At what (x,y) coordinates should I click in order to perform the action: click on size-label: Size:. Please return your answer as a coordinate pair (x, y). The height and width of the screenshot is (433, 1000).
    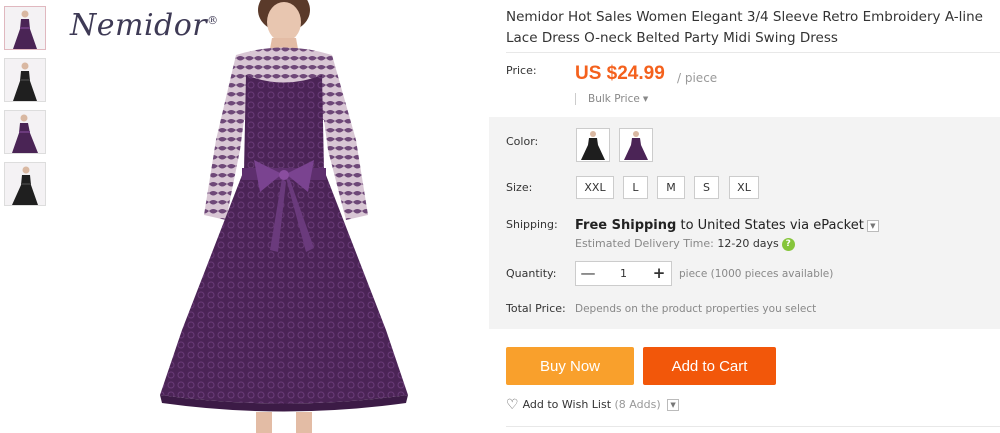
    Looking at the image, I should click on (519, 187).